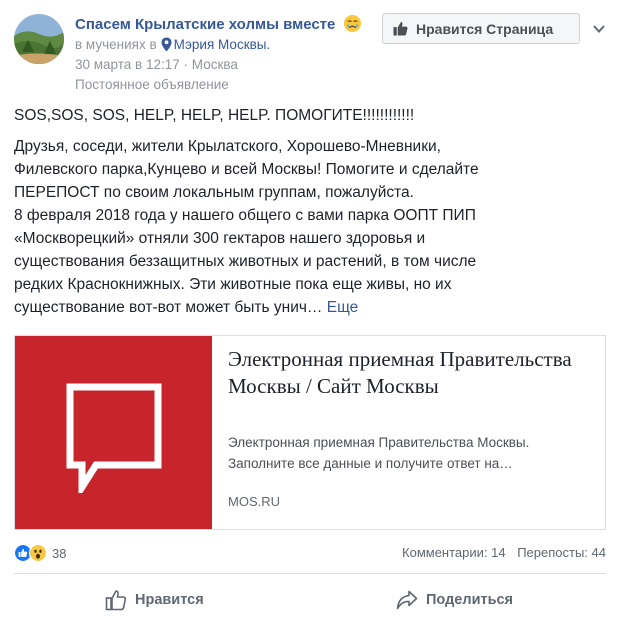 The width and height of the screenshot is (620, 619). What do you see at coordinates (310, 573) in the screenshot?
I see `actions-divider` at bounding box center [310, 573].